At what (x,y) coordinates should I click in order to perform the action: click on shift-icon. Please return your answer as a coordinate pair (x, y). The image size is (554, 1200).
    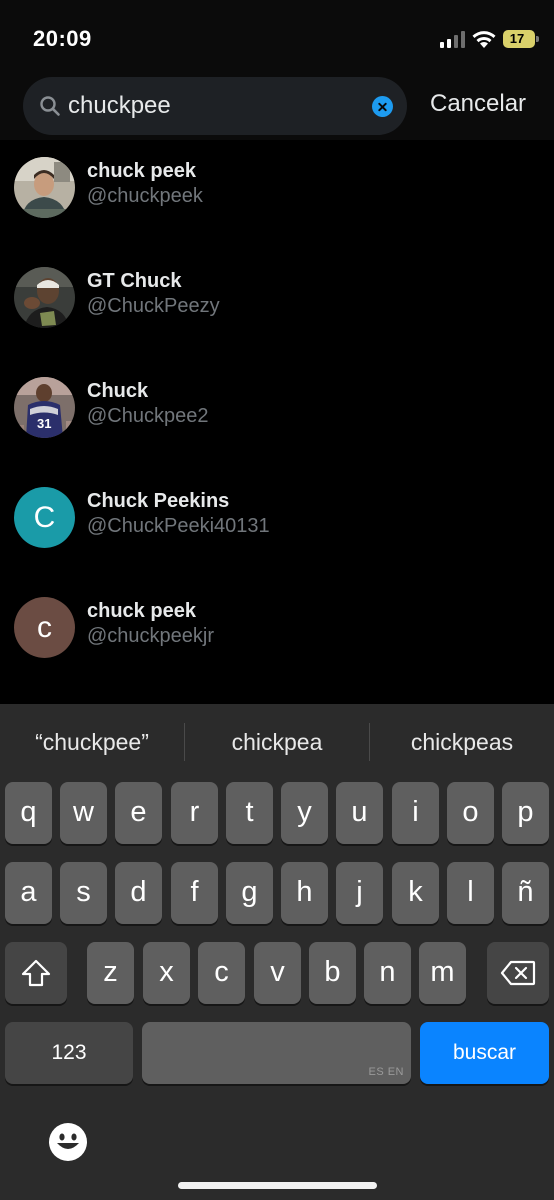
    Looking at the image, I should click on (36, 973).